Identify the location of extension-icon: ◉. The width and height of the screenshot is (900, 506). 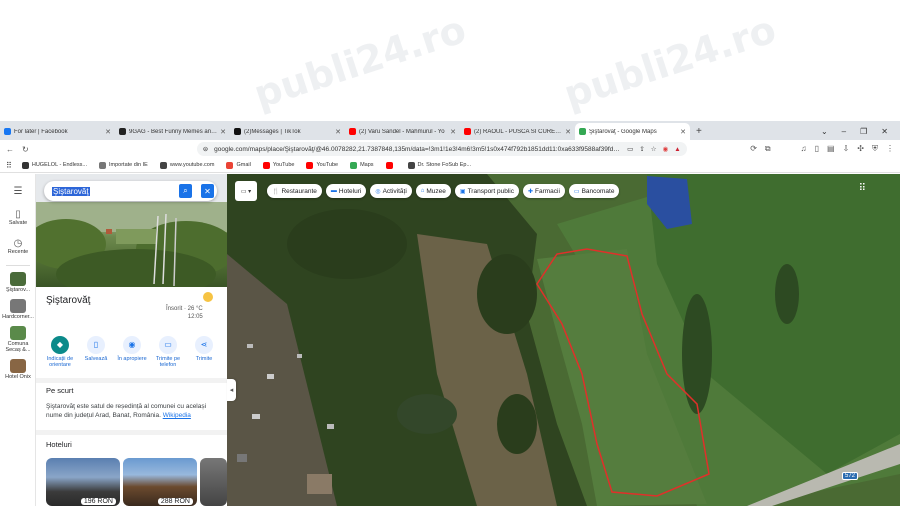
(666, 149).